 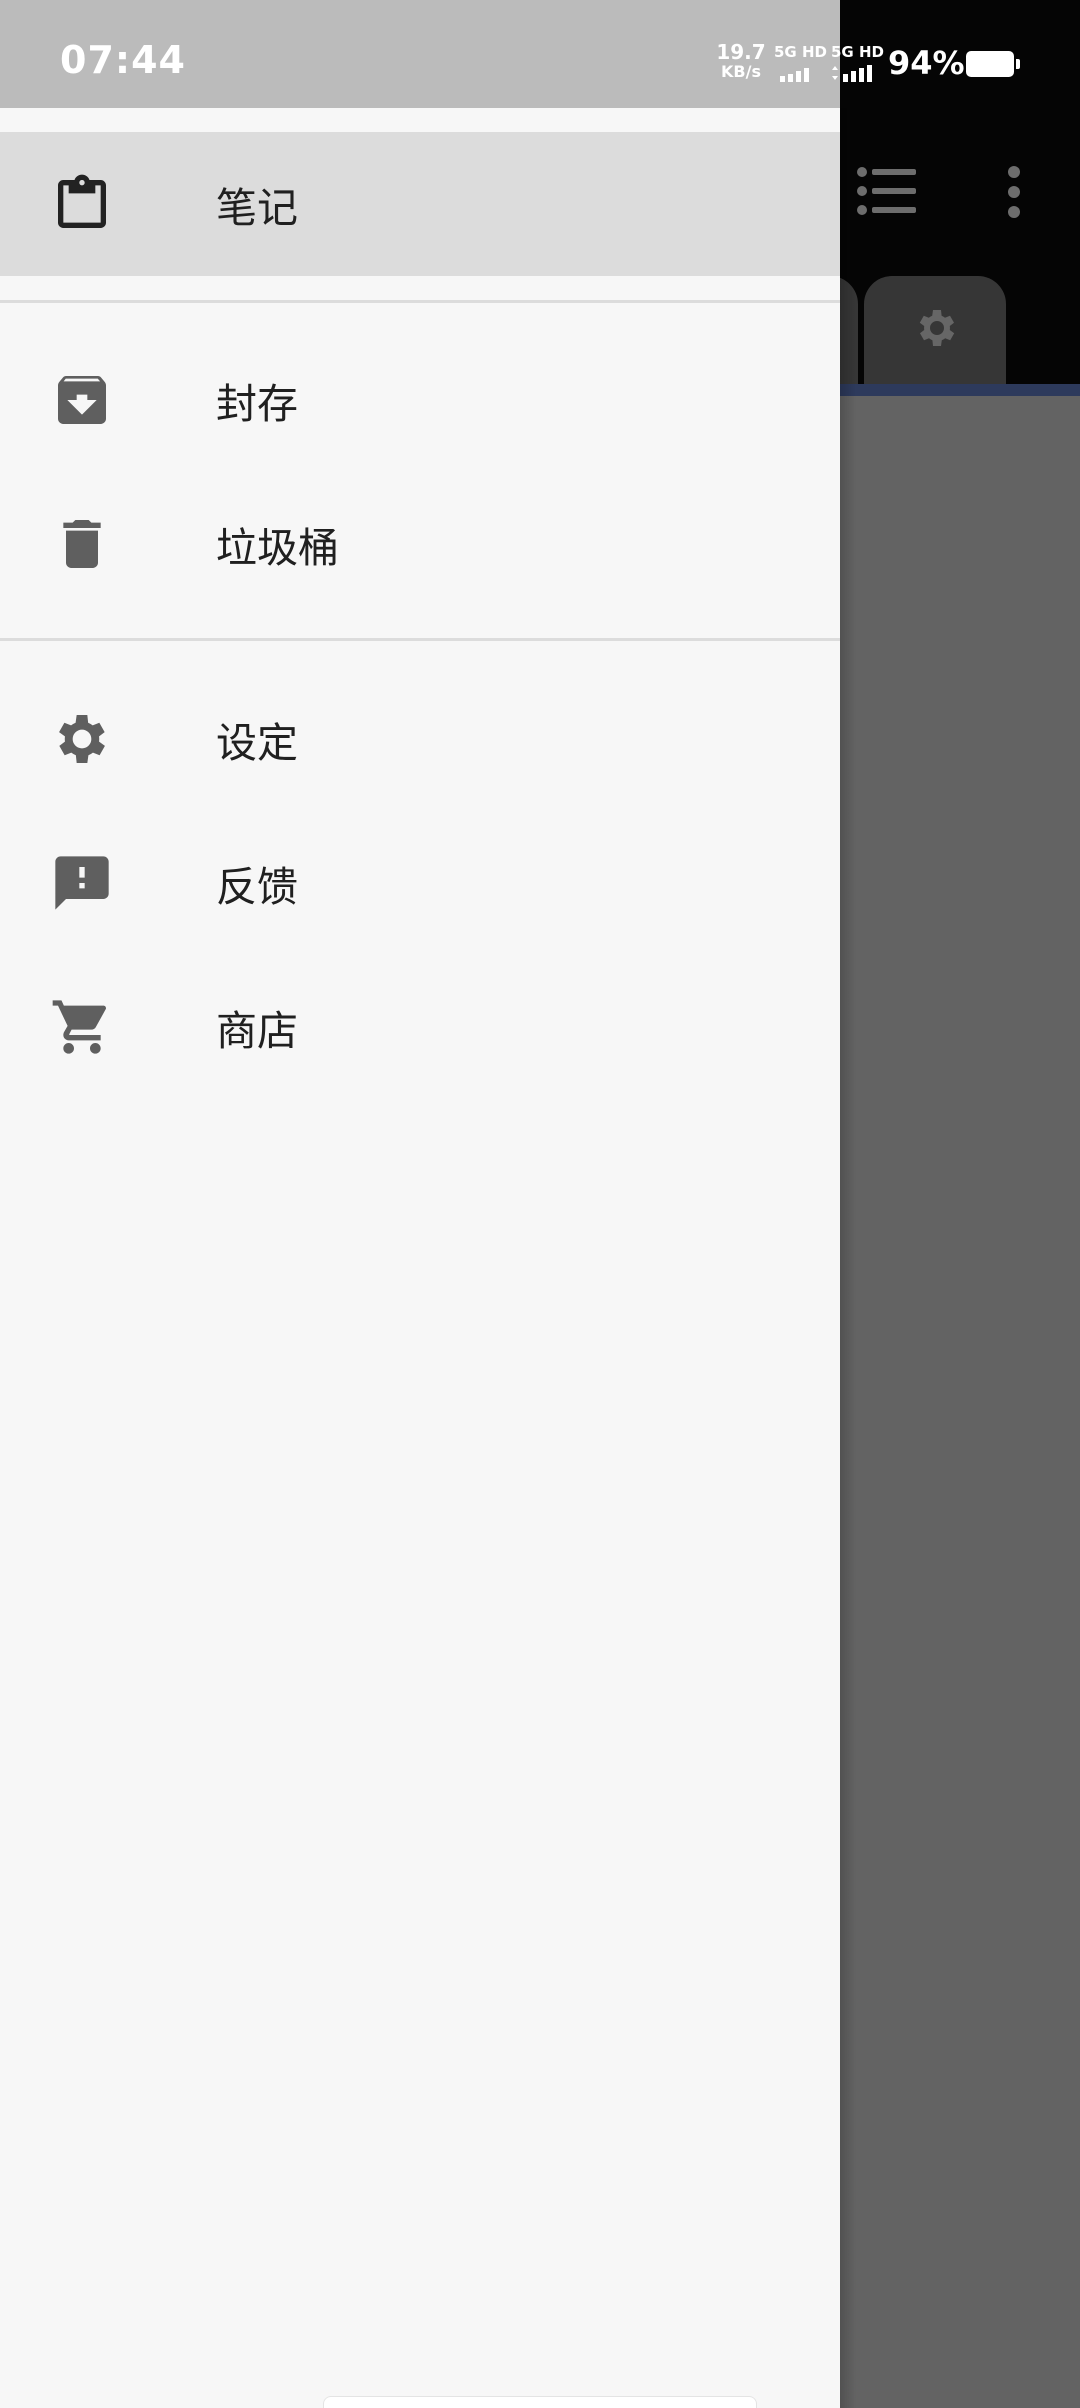 I want to click on drawer-item-archive: 封存, so click(x=420, y=400).